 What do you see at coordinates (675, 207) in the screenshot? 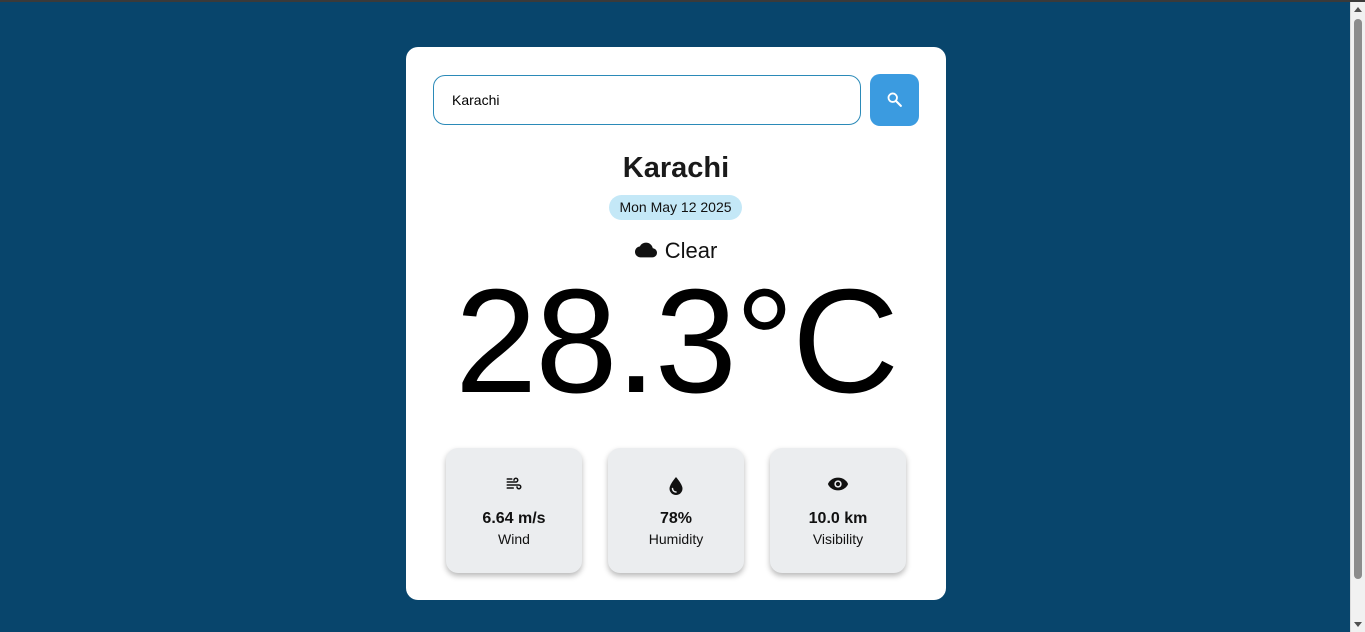
I see `date-badge: Mon May 12 2025` at bounding box center [675, 207].